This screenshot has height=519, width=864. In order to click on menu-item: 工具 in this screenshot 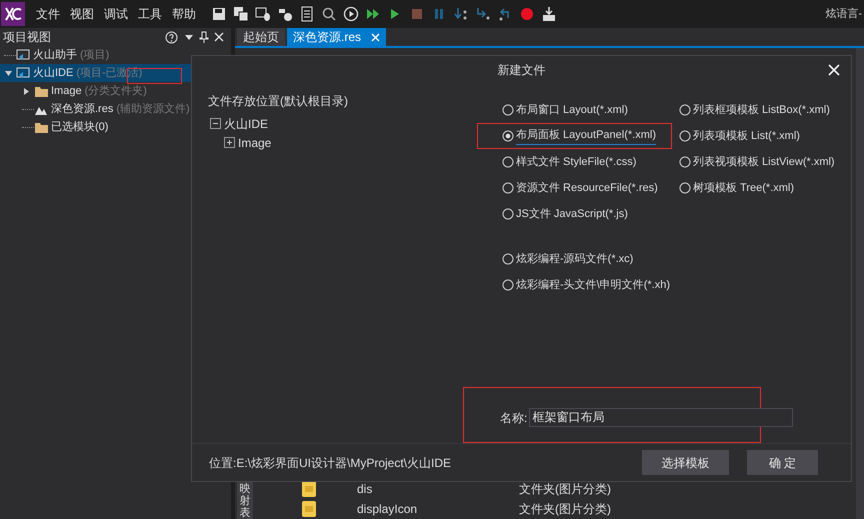, I will do `click(150, 14)`.